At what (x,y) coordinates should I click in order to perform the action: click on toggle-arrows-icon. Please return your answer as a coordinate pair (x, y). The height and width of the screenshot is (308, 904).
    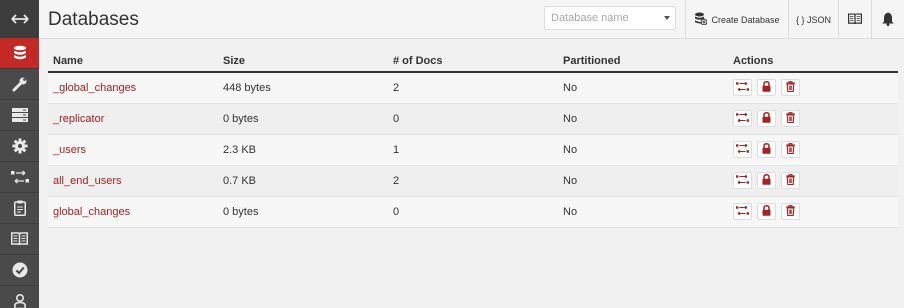
    Looking at the image, I should click on (19, 18).